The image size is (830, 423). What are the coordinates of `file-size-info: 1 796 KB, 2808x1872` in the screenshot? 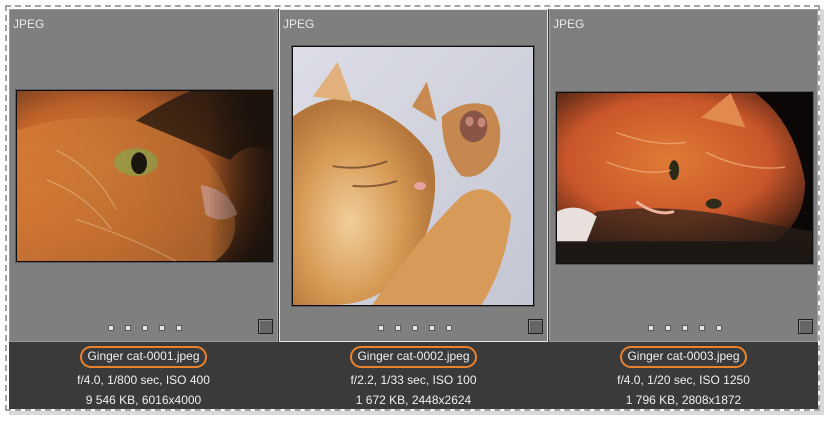 It's located at (683, 400).